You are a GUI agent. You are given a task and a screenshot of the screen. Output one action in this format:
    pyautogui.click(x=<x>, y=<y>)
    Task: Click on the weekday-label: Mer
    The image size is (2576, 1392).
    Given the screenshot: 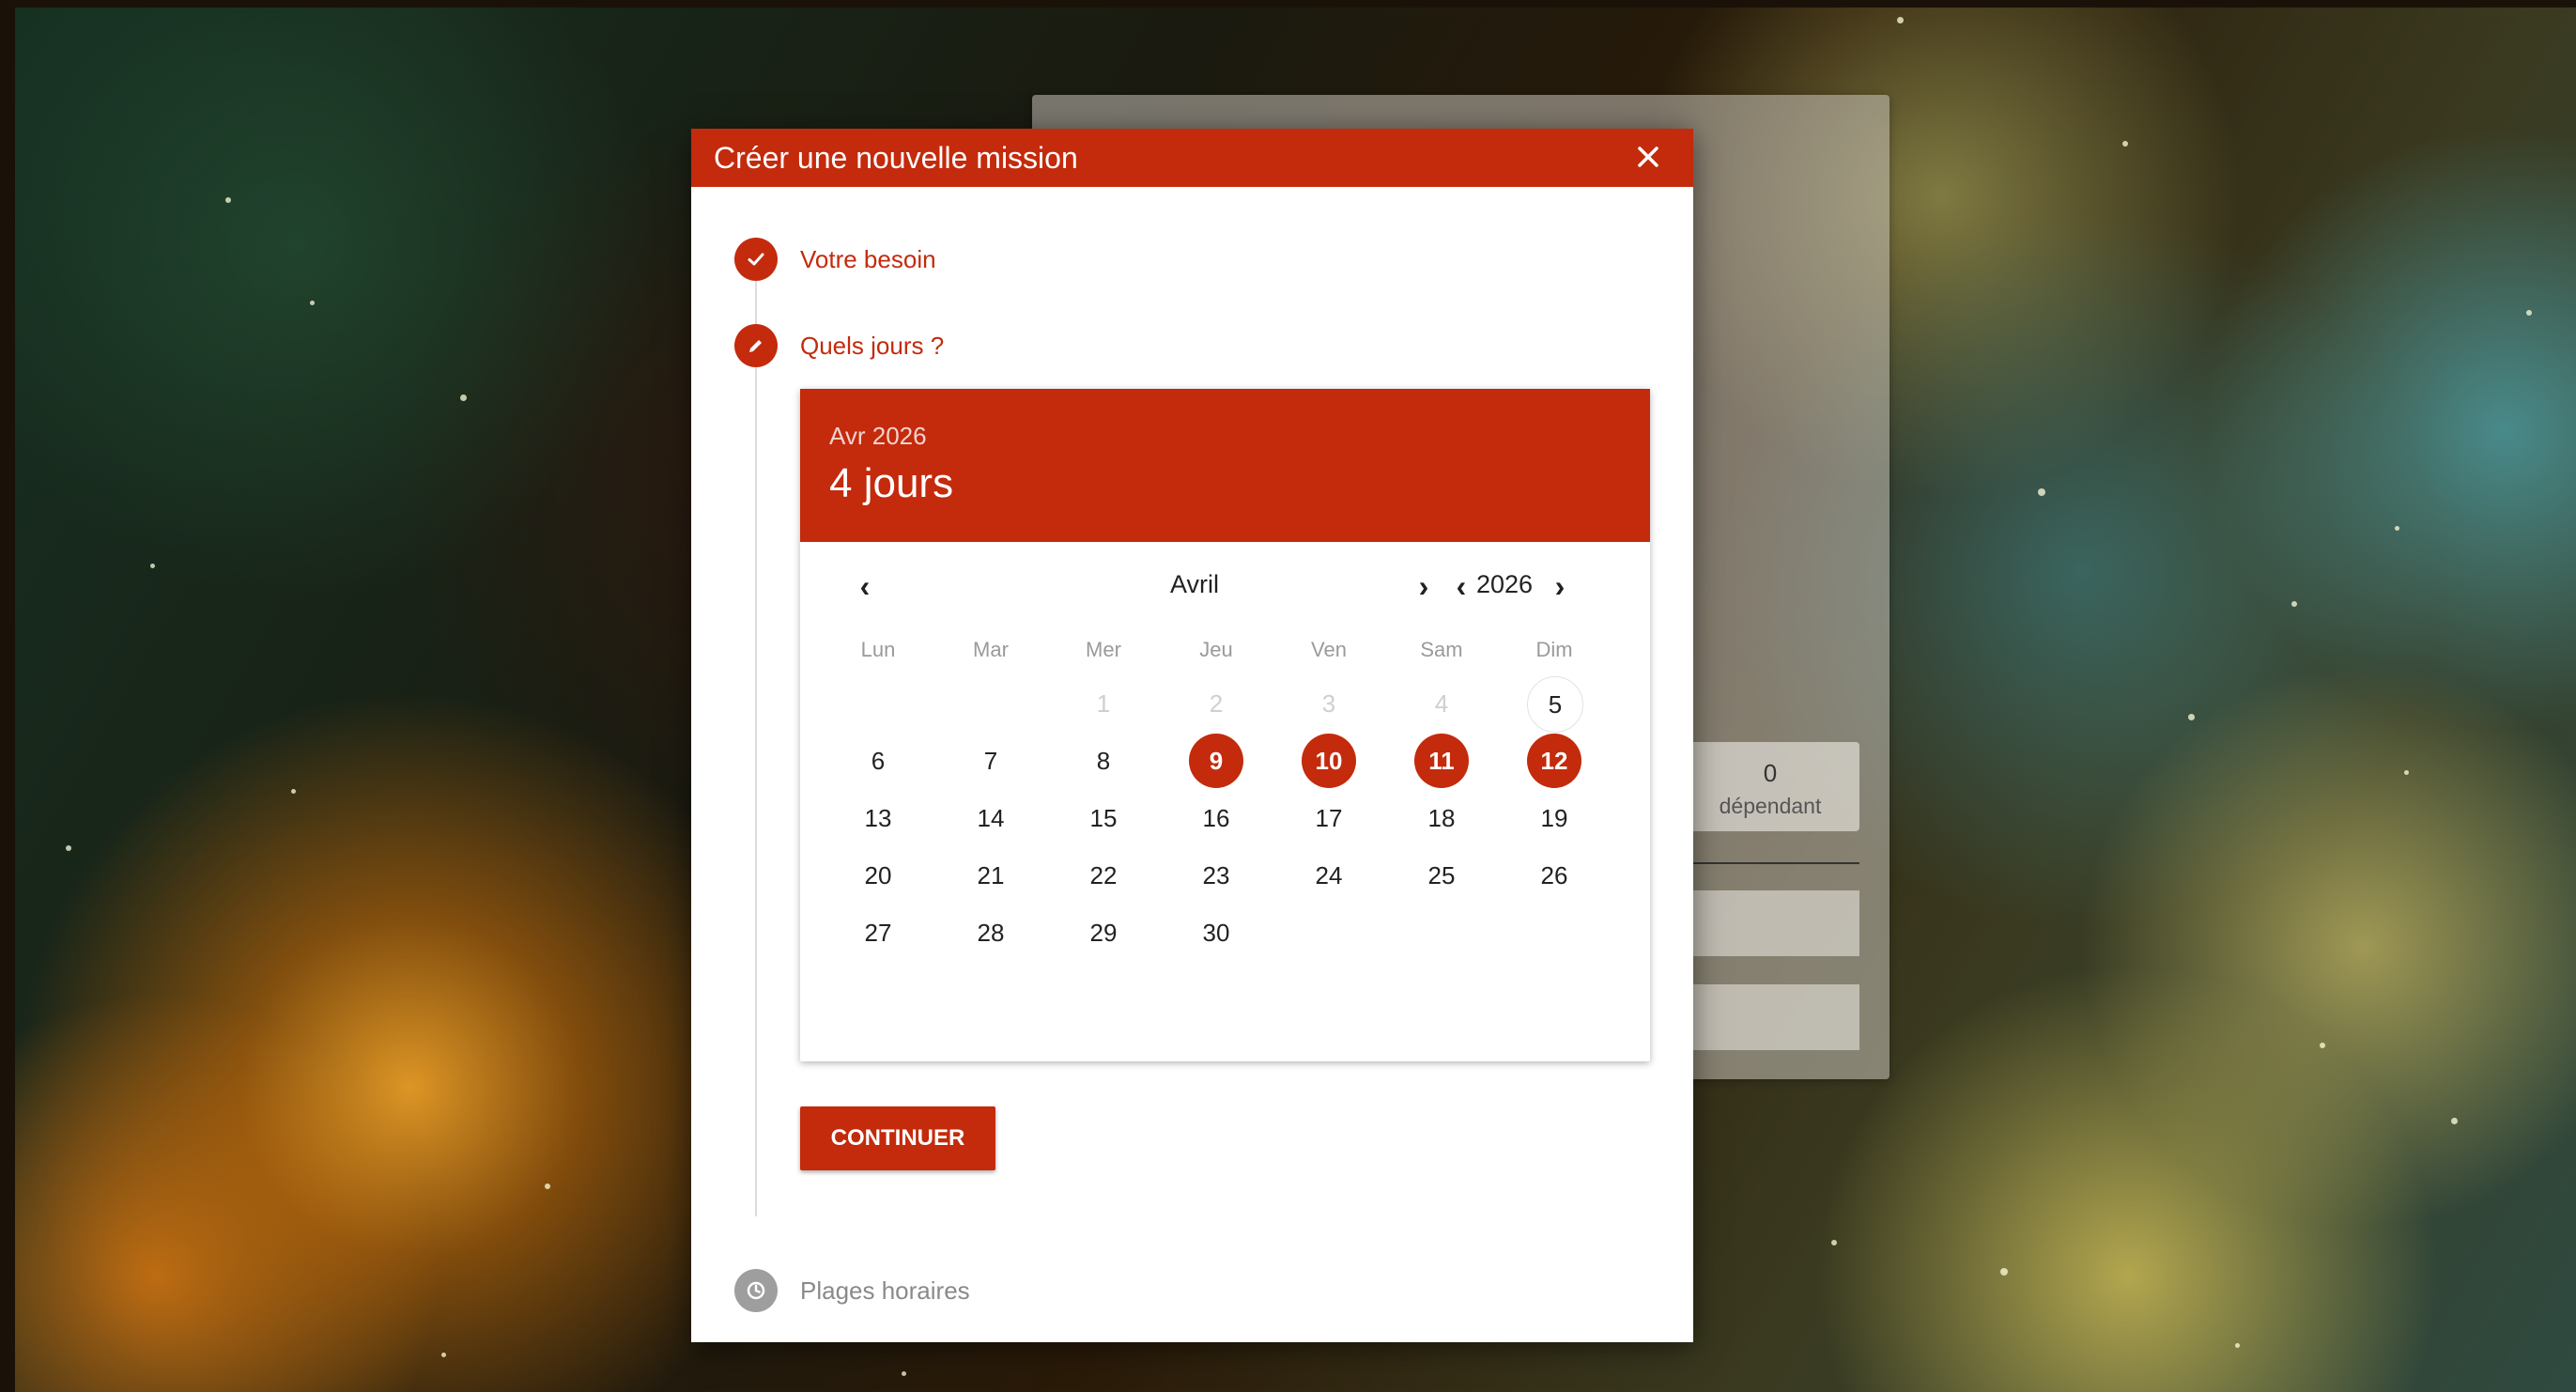 What is the action you would take?
    pyautogui.click(x=1103, y=649)
    